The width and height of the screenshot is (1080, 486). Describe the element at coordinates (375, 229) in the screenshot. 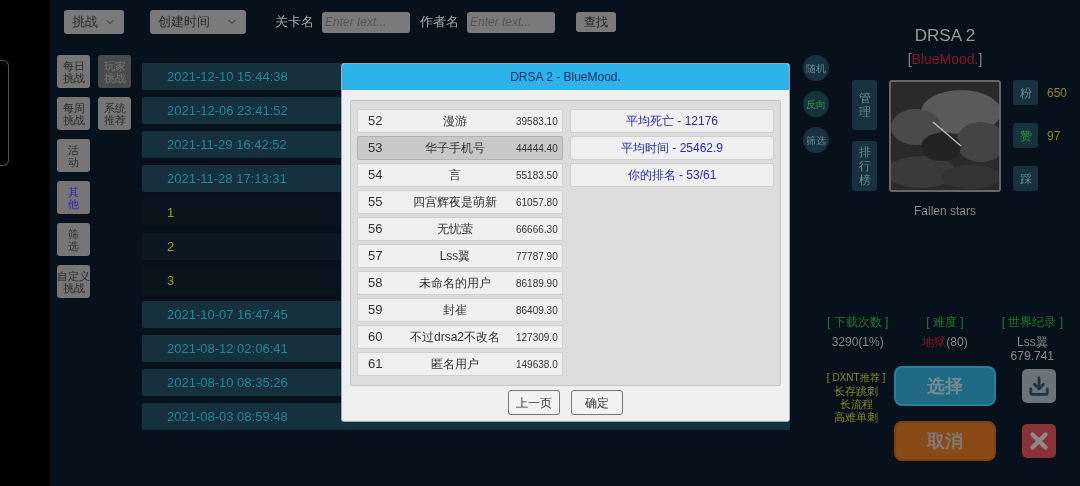

I see `rank-number: 56` at that location.